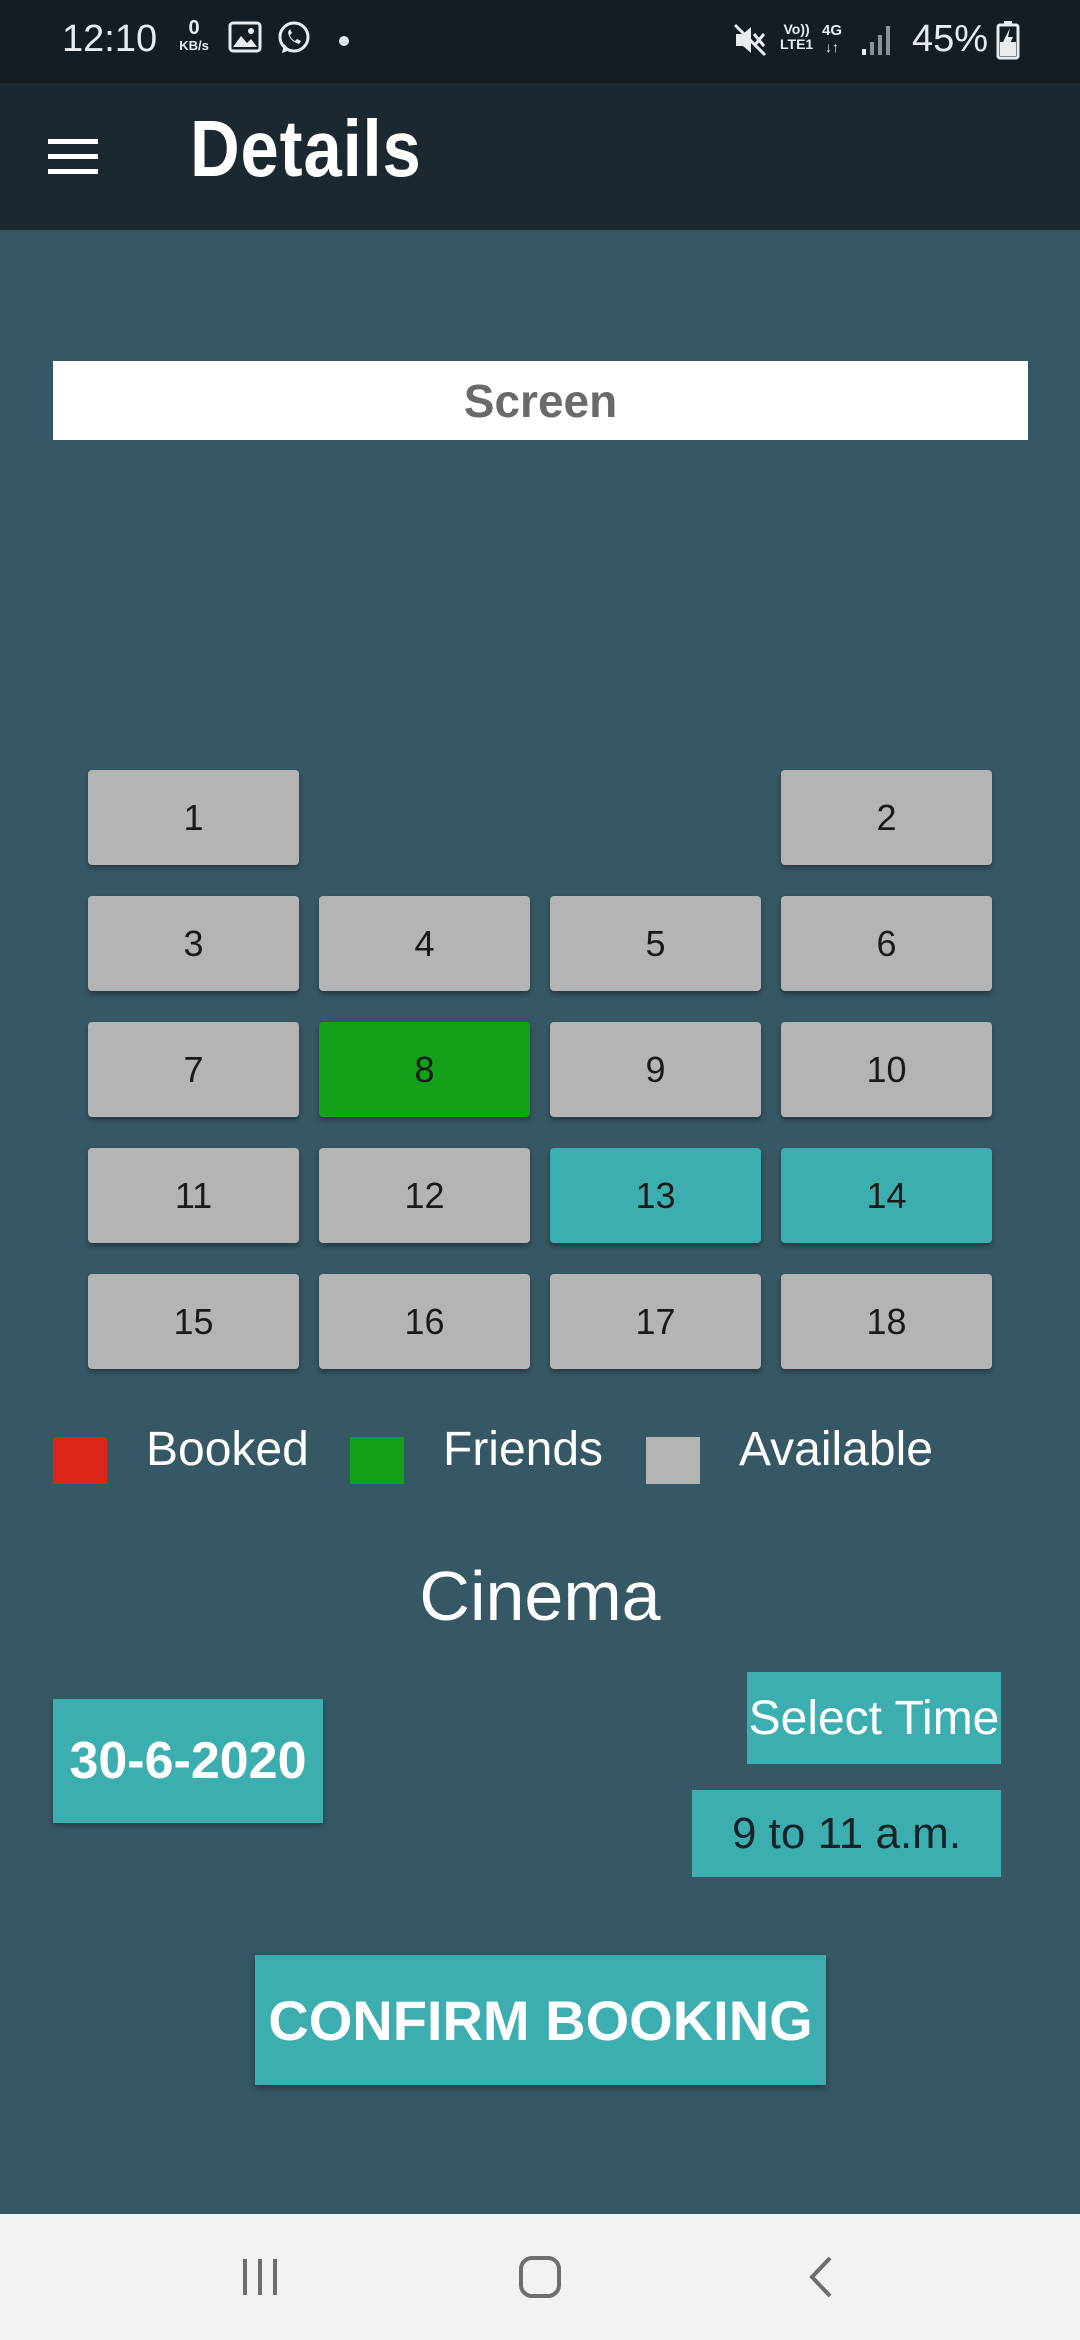 This screenshot has height=2340, width=1080. I want to click on seat-13: 13, so click(655, 1195).